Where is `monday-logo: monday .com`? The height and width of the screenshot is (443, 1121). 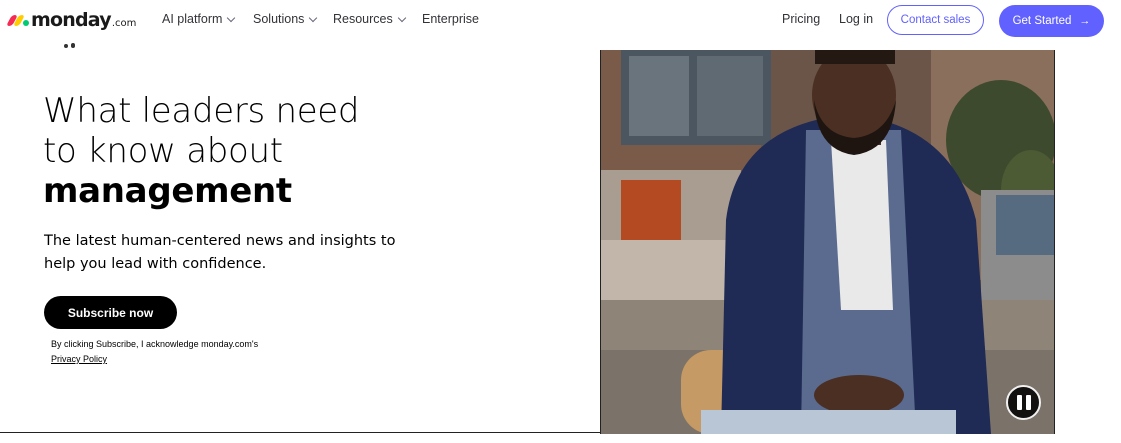 monday-logo: monday .com is located at coordinates (71, 20).